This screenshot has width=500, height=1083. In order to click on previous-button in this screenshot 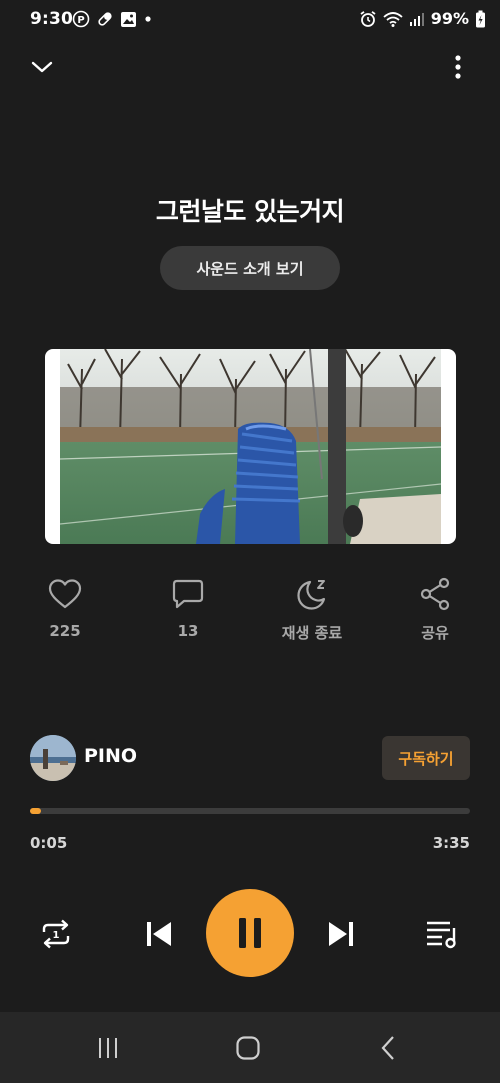, I will do `click(159, 934)`.